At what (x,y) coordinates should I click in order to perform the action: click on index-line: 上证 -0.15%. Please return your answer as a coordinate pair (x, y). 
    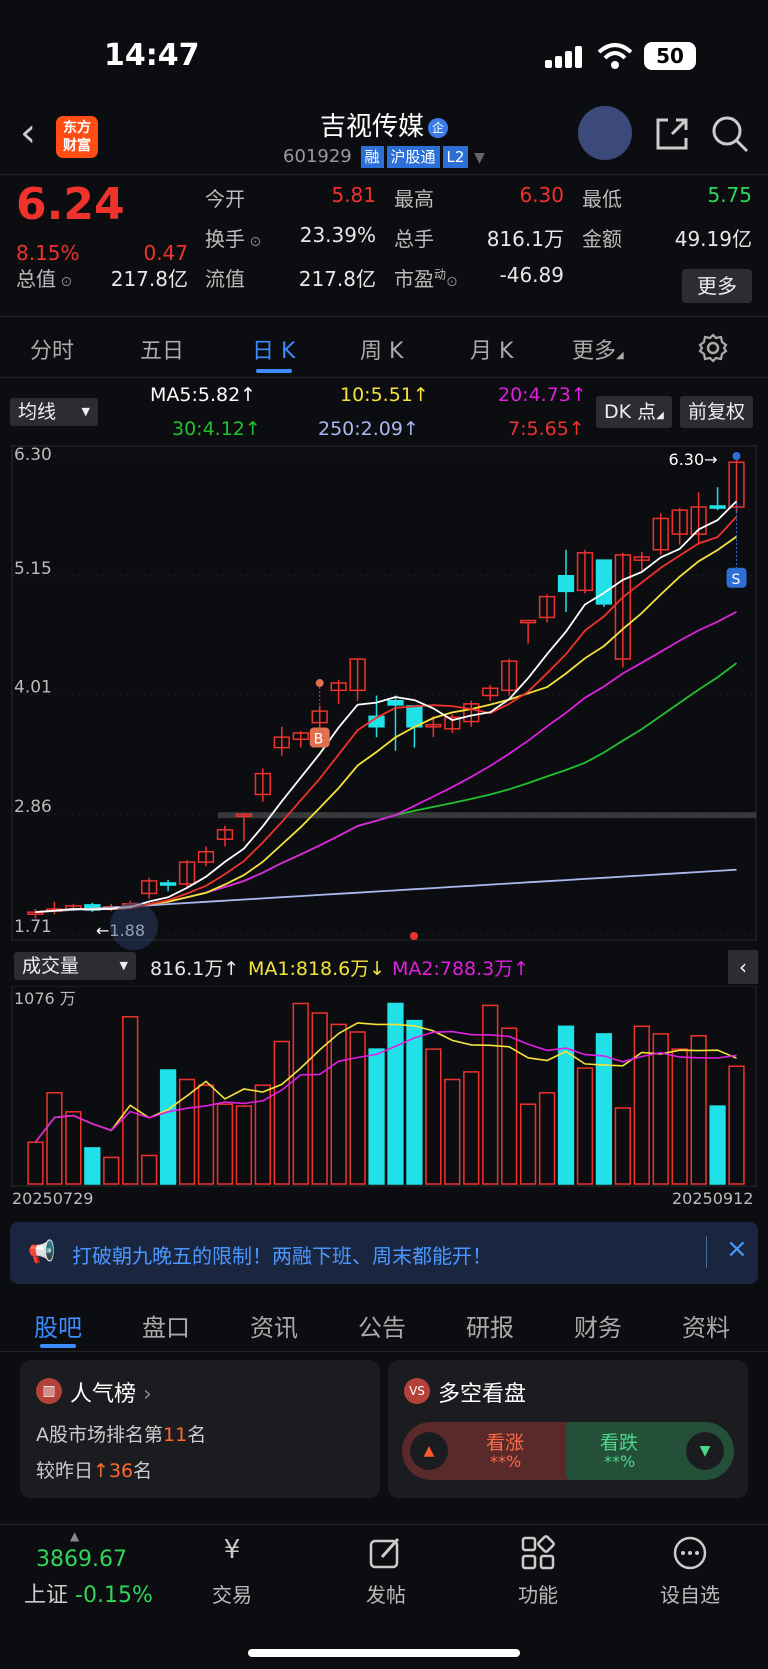
    Looking at the image, I should click on (88, 1593).